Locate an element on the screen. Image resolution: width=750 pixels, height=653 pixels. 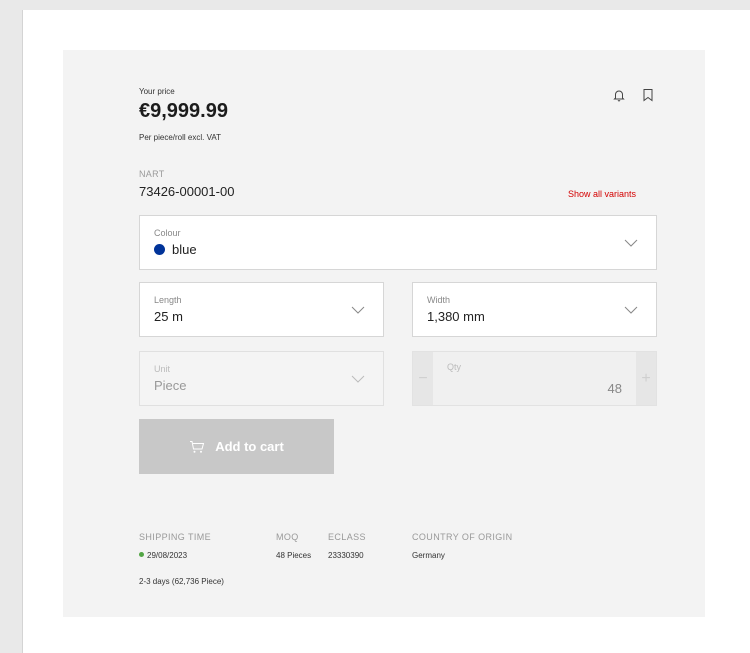
colour-select: Colour blue is located at coordinates (398, 242).